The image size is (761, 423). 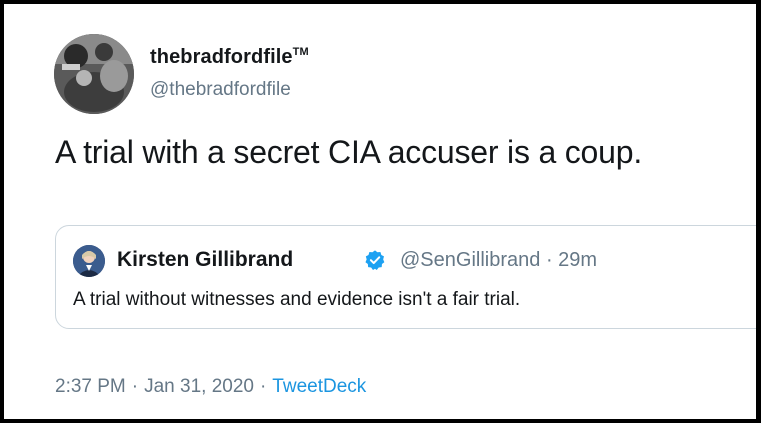 I want to click on author-name-text: thebradfordfile, so click(x=221, y=57).